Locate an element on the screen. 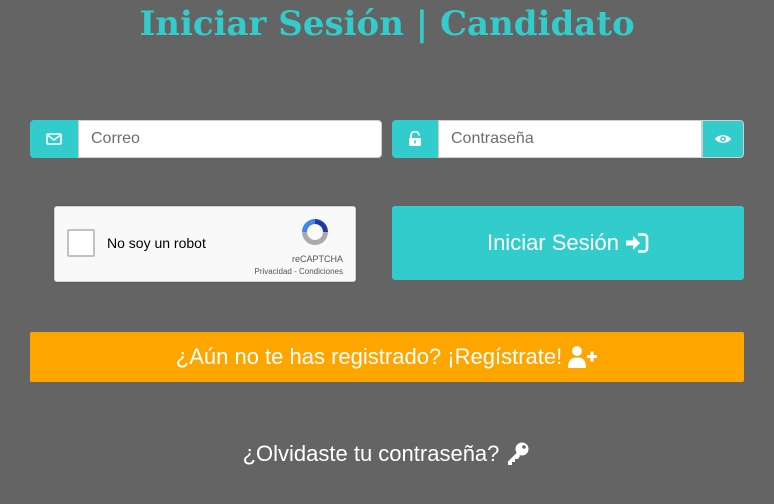  email-field is located at coordinates (230, 139).